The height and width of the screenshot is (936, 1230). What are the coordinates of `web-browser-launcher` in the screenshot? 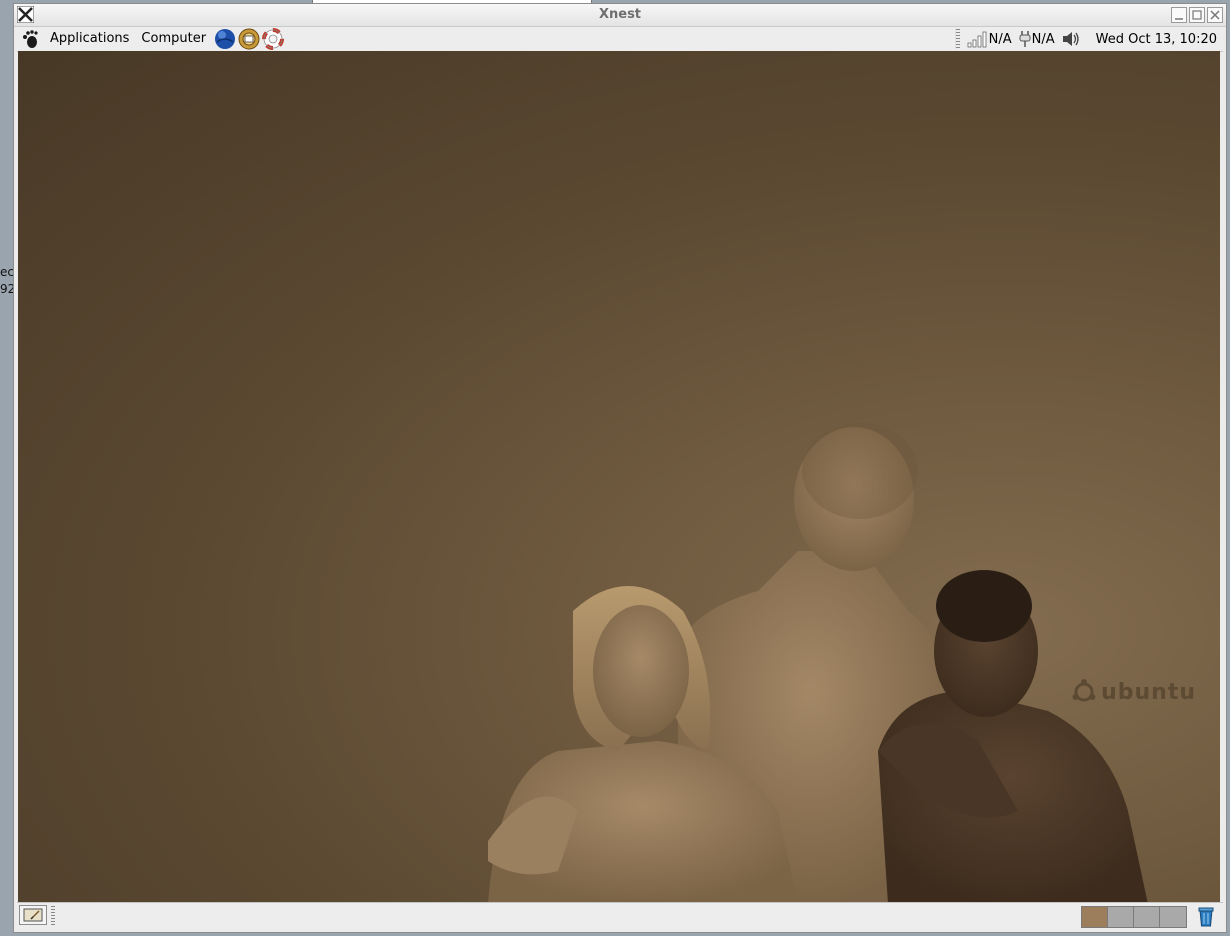 It's located at (225, 39).